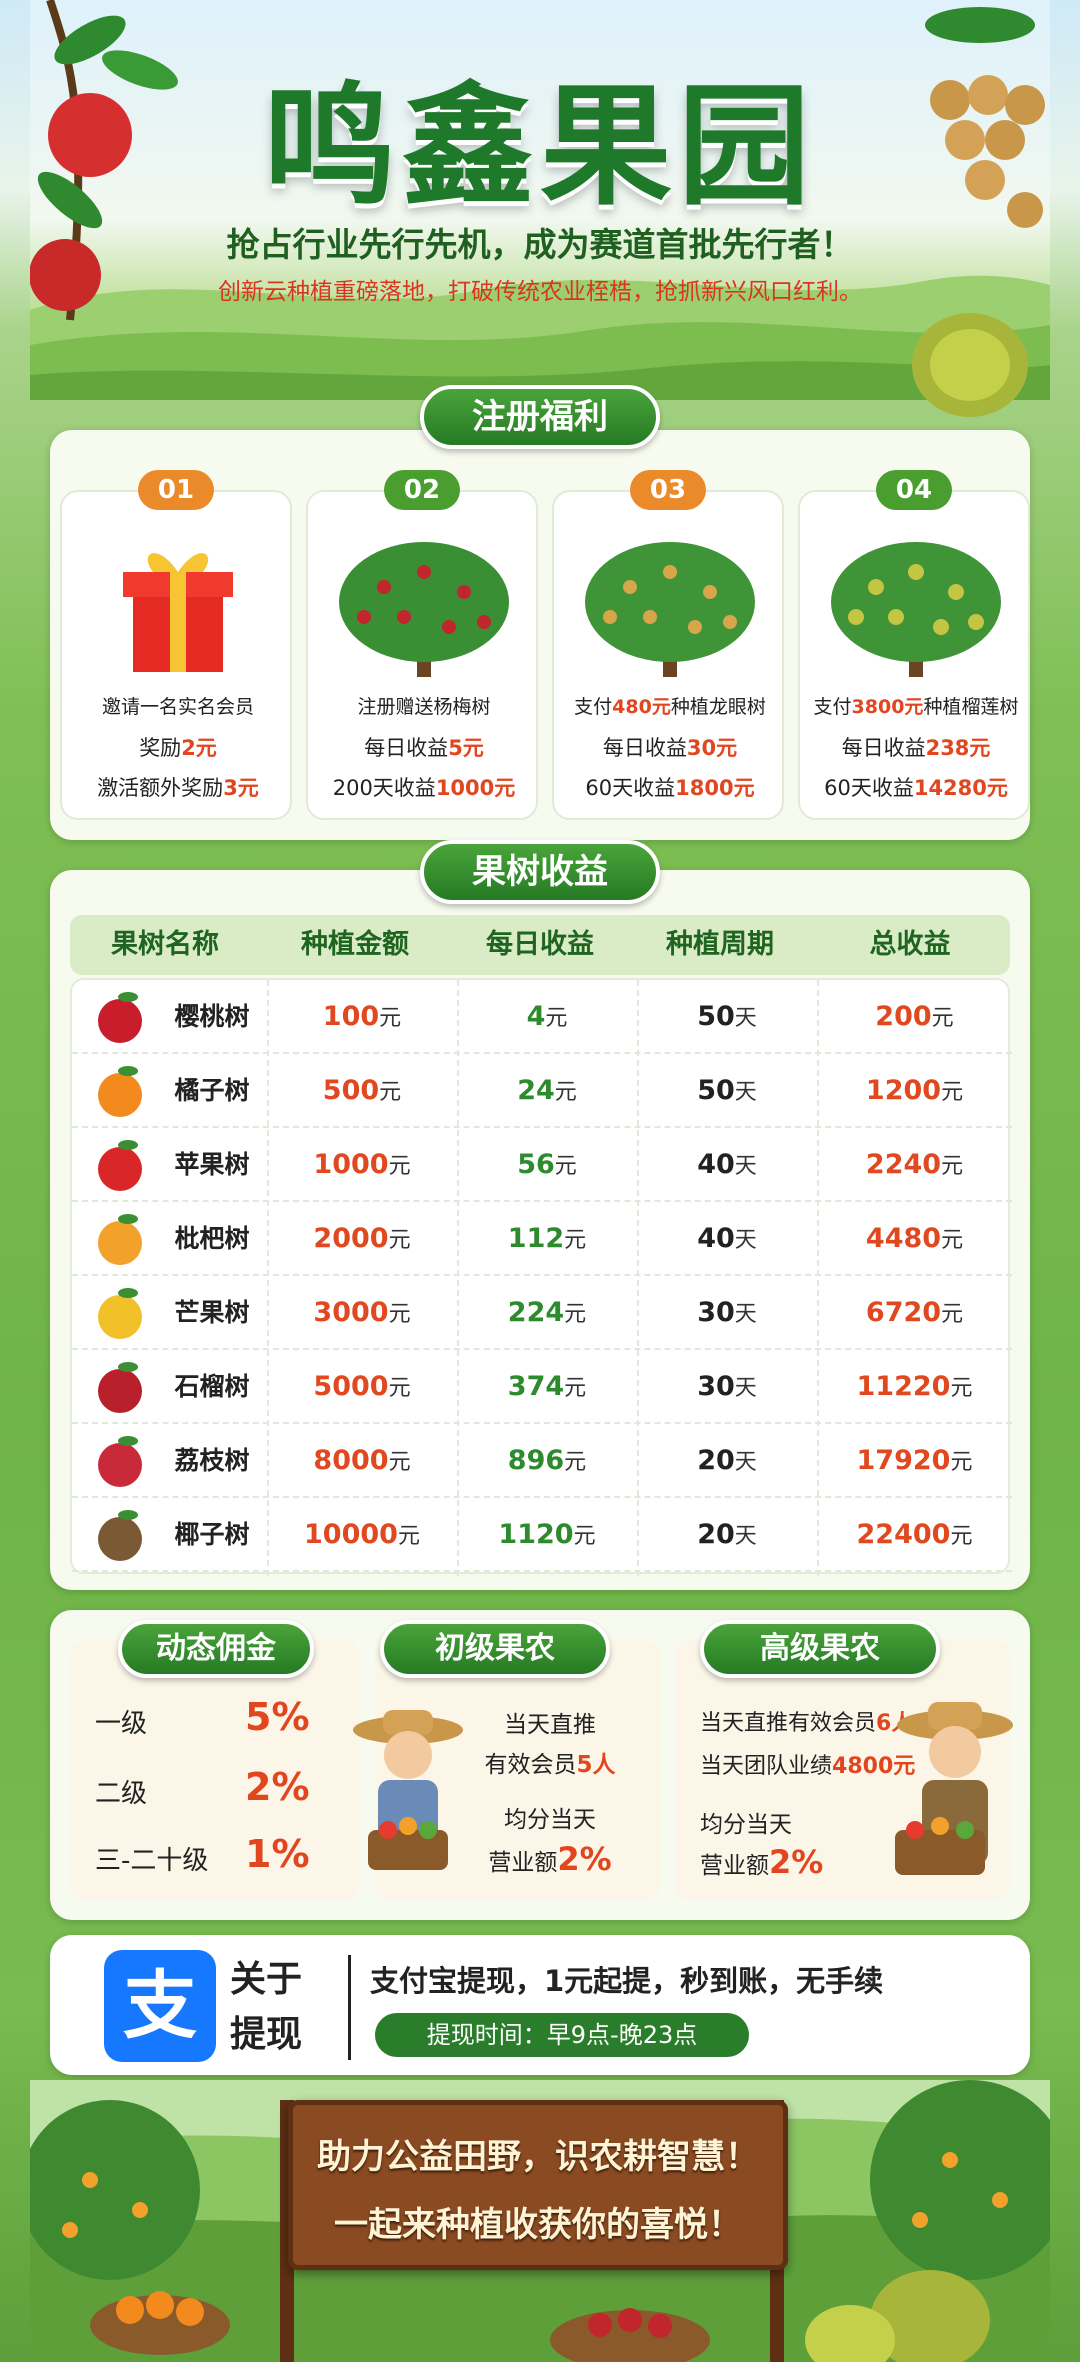 The height and width of the screenshot is (2362, 1080). I want to click on card2-number: 02, so click(422, 490).